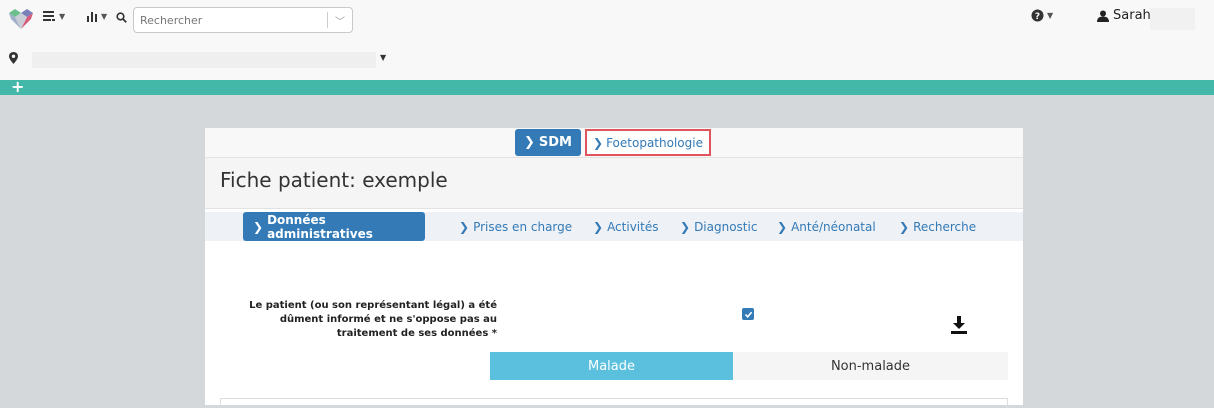 This screenshot has width=1214, height=408. What do you see at coordinates (13, 58) in the screenshot?
I see `map-pin-icon` at bounding box center [13, 58].